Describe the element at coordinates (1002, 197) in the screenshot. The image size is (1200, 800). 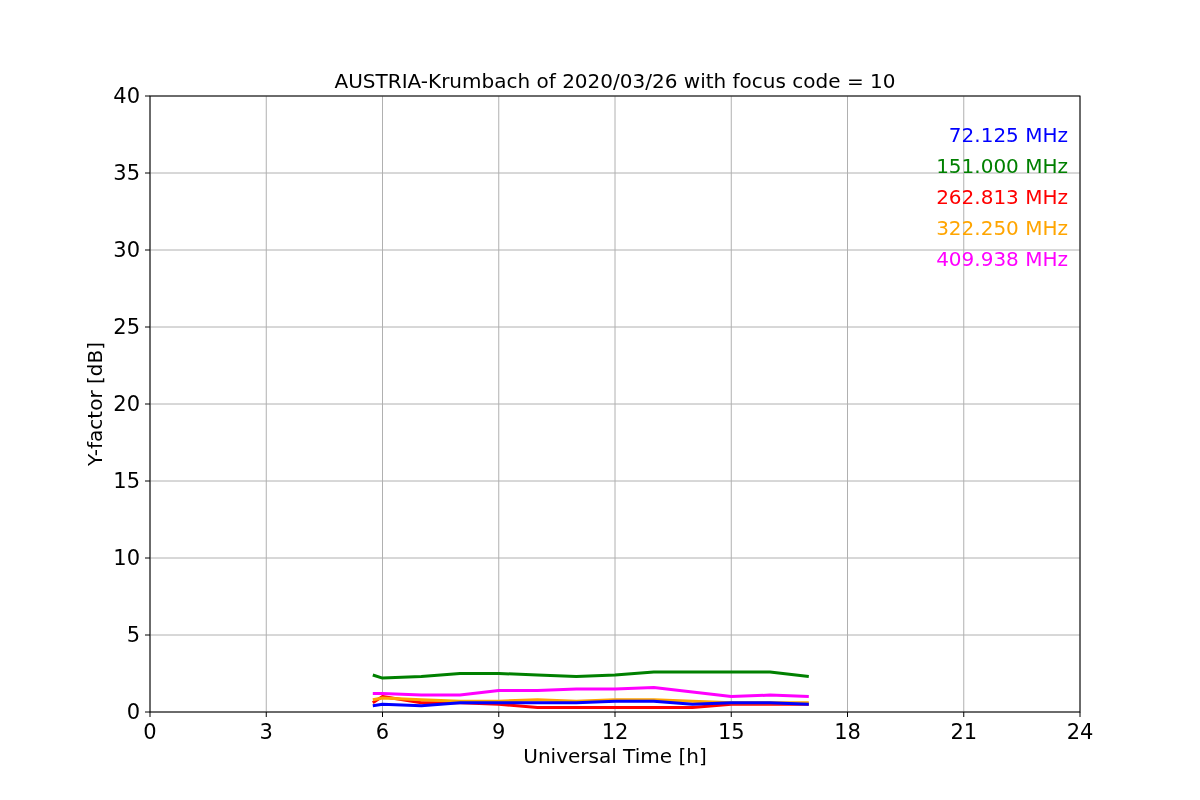
I see `legend-label: 262.813 MHz` at that location.